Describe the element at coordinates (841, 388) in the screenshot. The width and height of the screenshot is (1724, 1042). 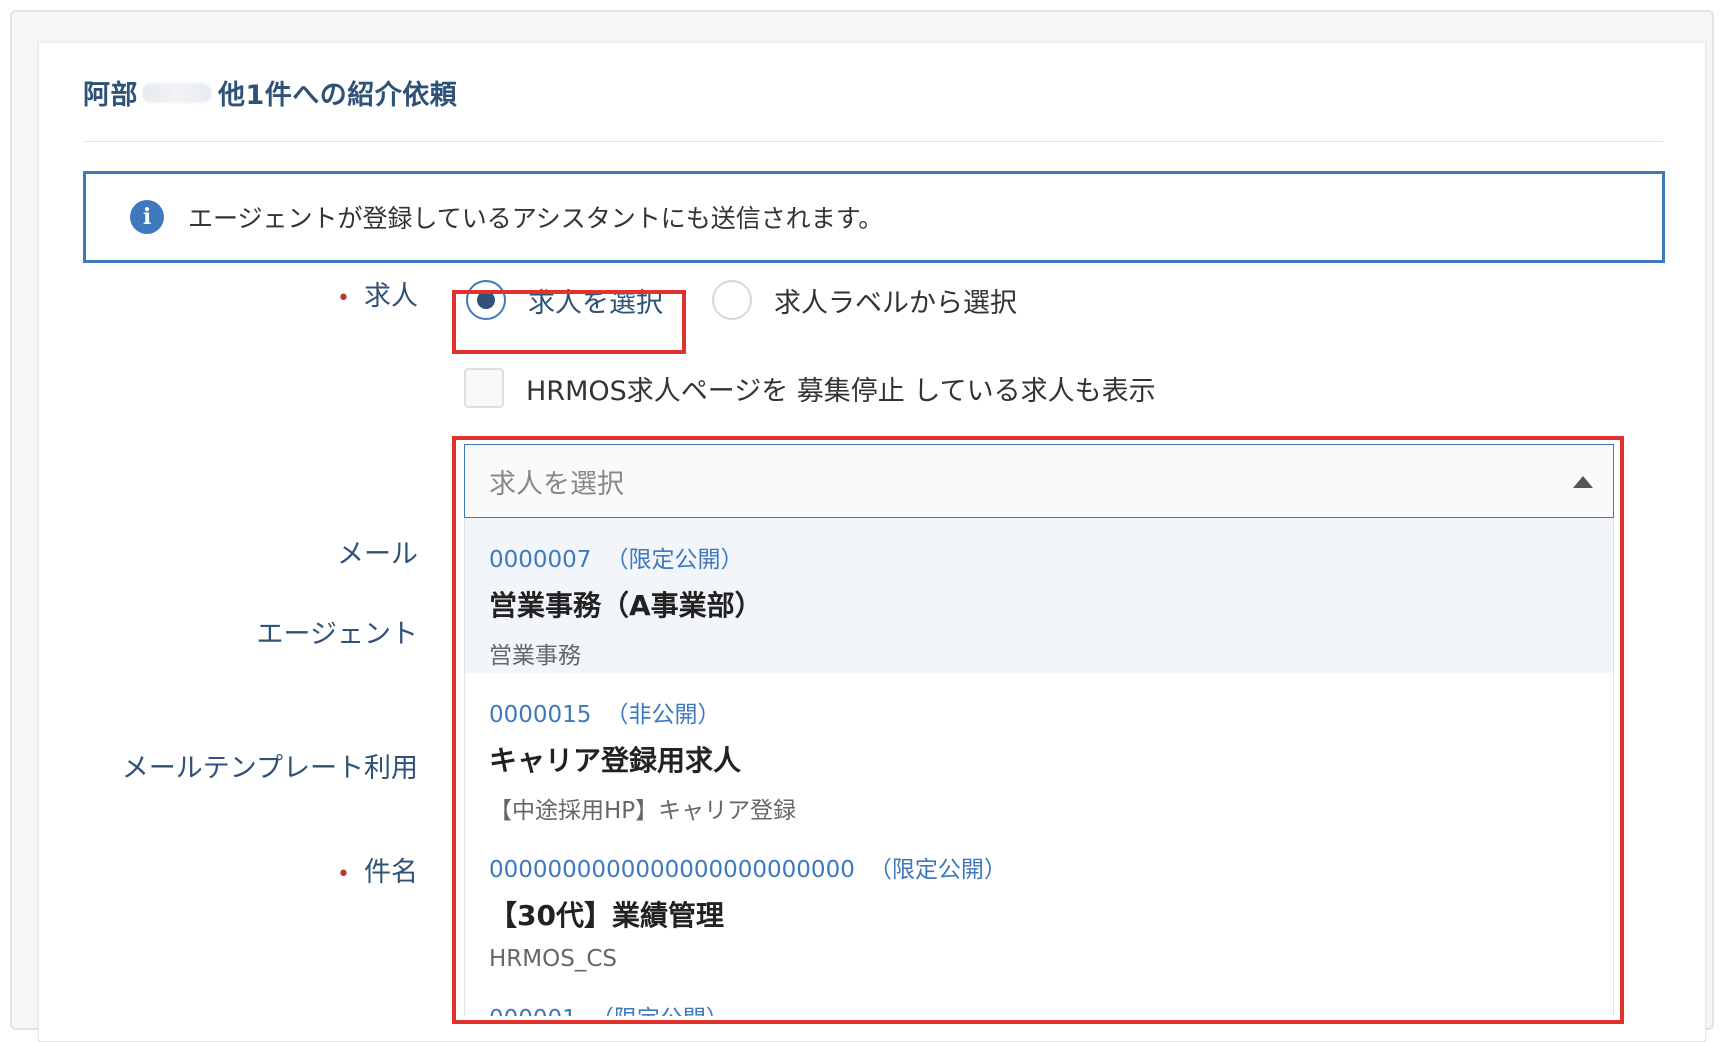
I see `checkbox-label: HRMOS求人ページを 募集停止 している求人も表示` at that location.